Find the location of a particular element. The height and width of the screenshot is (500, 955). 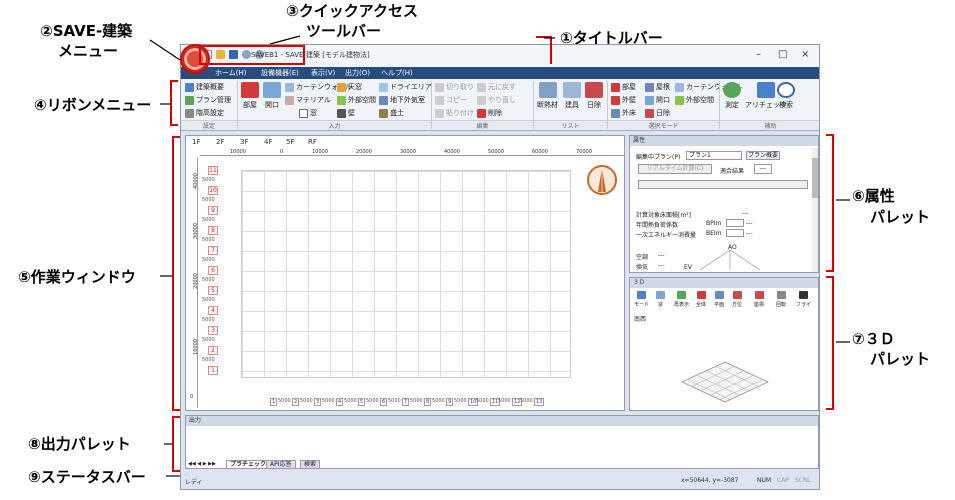

redo-button: やり直し is located at coordinates (496, 100).